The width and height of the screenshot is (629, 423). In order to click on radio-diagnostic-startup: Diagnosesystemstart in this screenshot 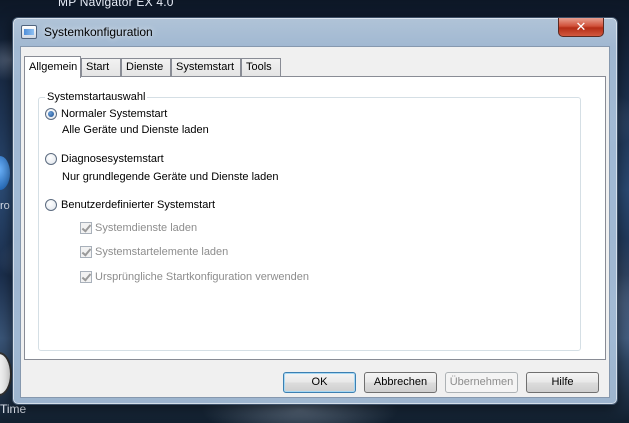, I will do `click(104, 159)`.